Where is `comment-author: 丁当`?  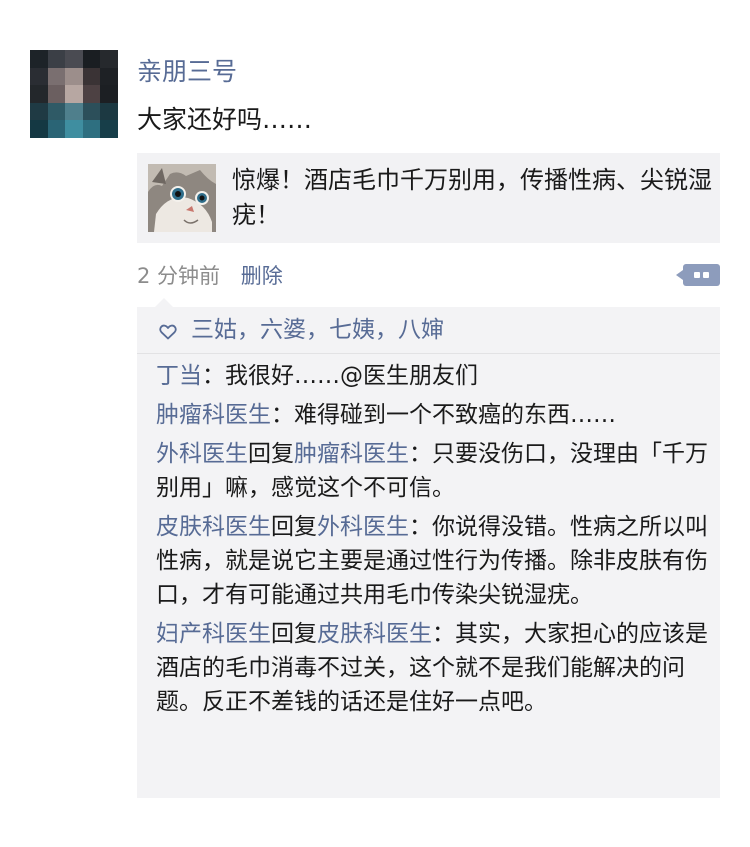 comment-author: 丁当 is located at coordinates (179, 376).